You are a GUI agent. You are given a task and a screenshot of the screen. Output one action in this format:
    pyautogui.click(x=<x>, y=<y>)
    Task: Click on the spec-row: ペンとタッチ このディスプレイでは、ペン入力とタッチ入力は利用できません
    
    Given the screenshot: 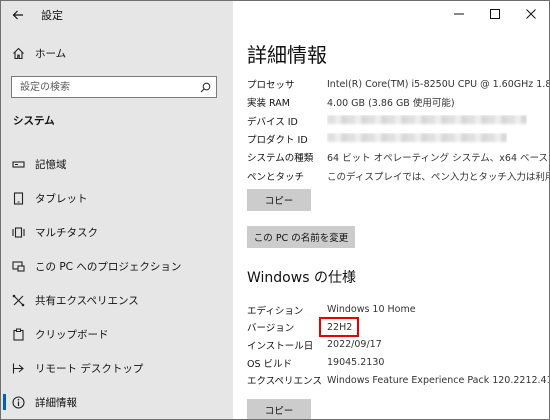 What is the action you would take?
    pyautogui.click(x=398, y=175)
    